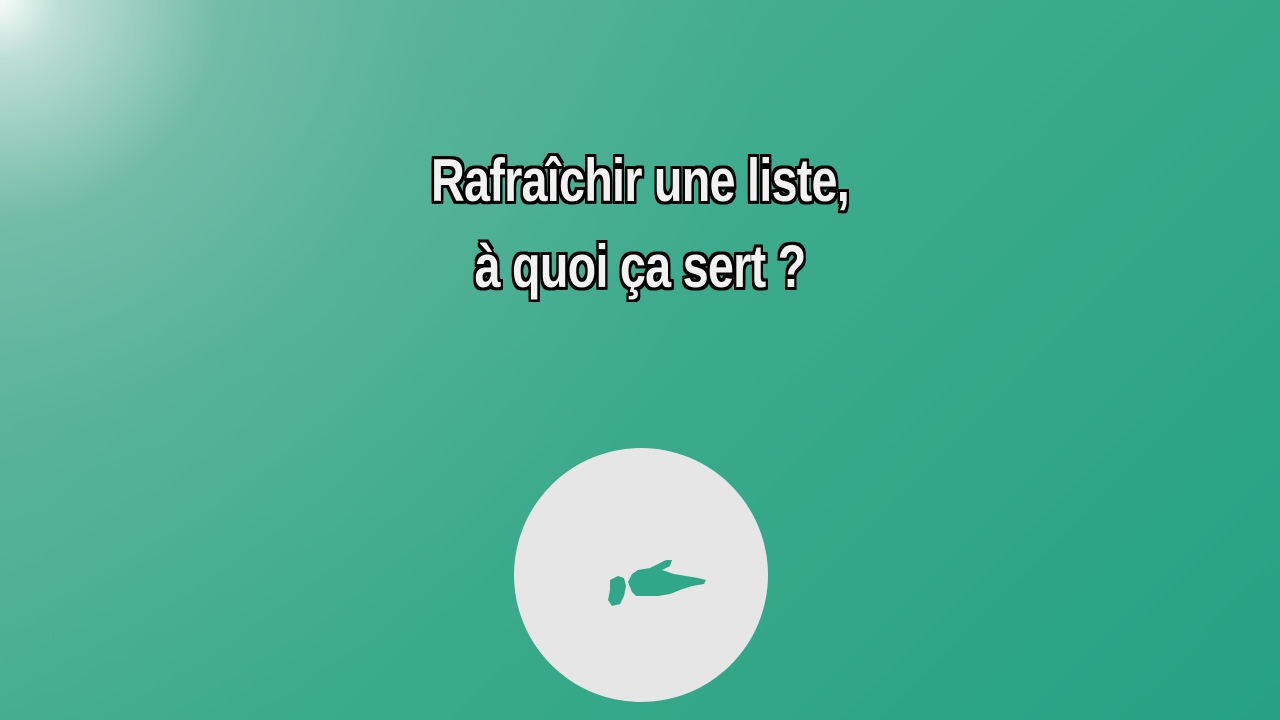 This screenshot has width=1280, height=720. I want to click on title-line-1: Rafraîchir une liste,, so click(640, 180).